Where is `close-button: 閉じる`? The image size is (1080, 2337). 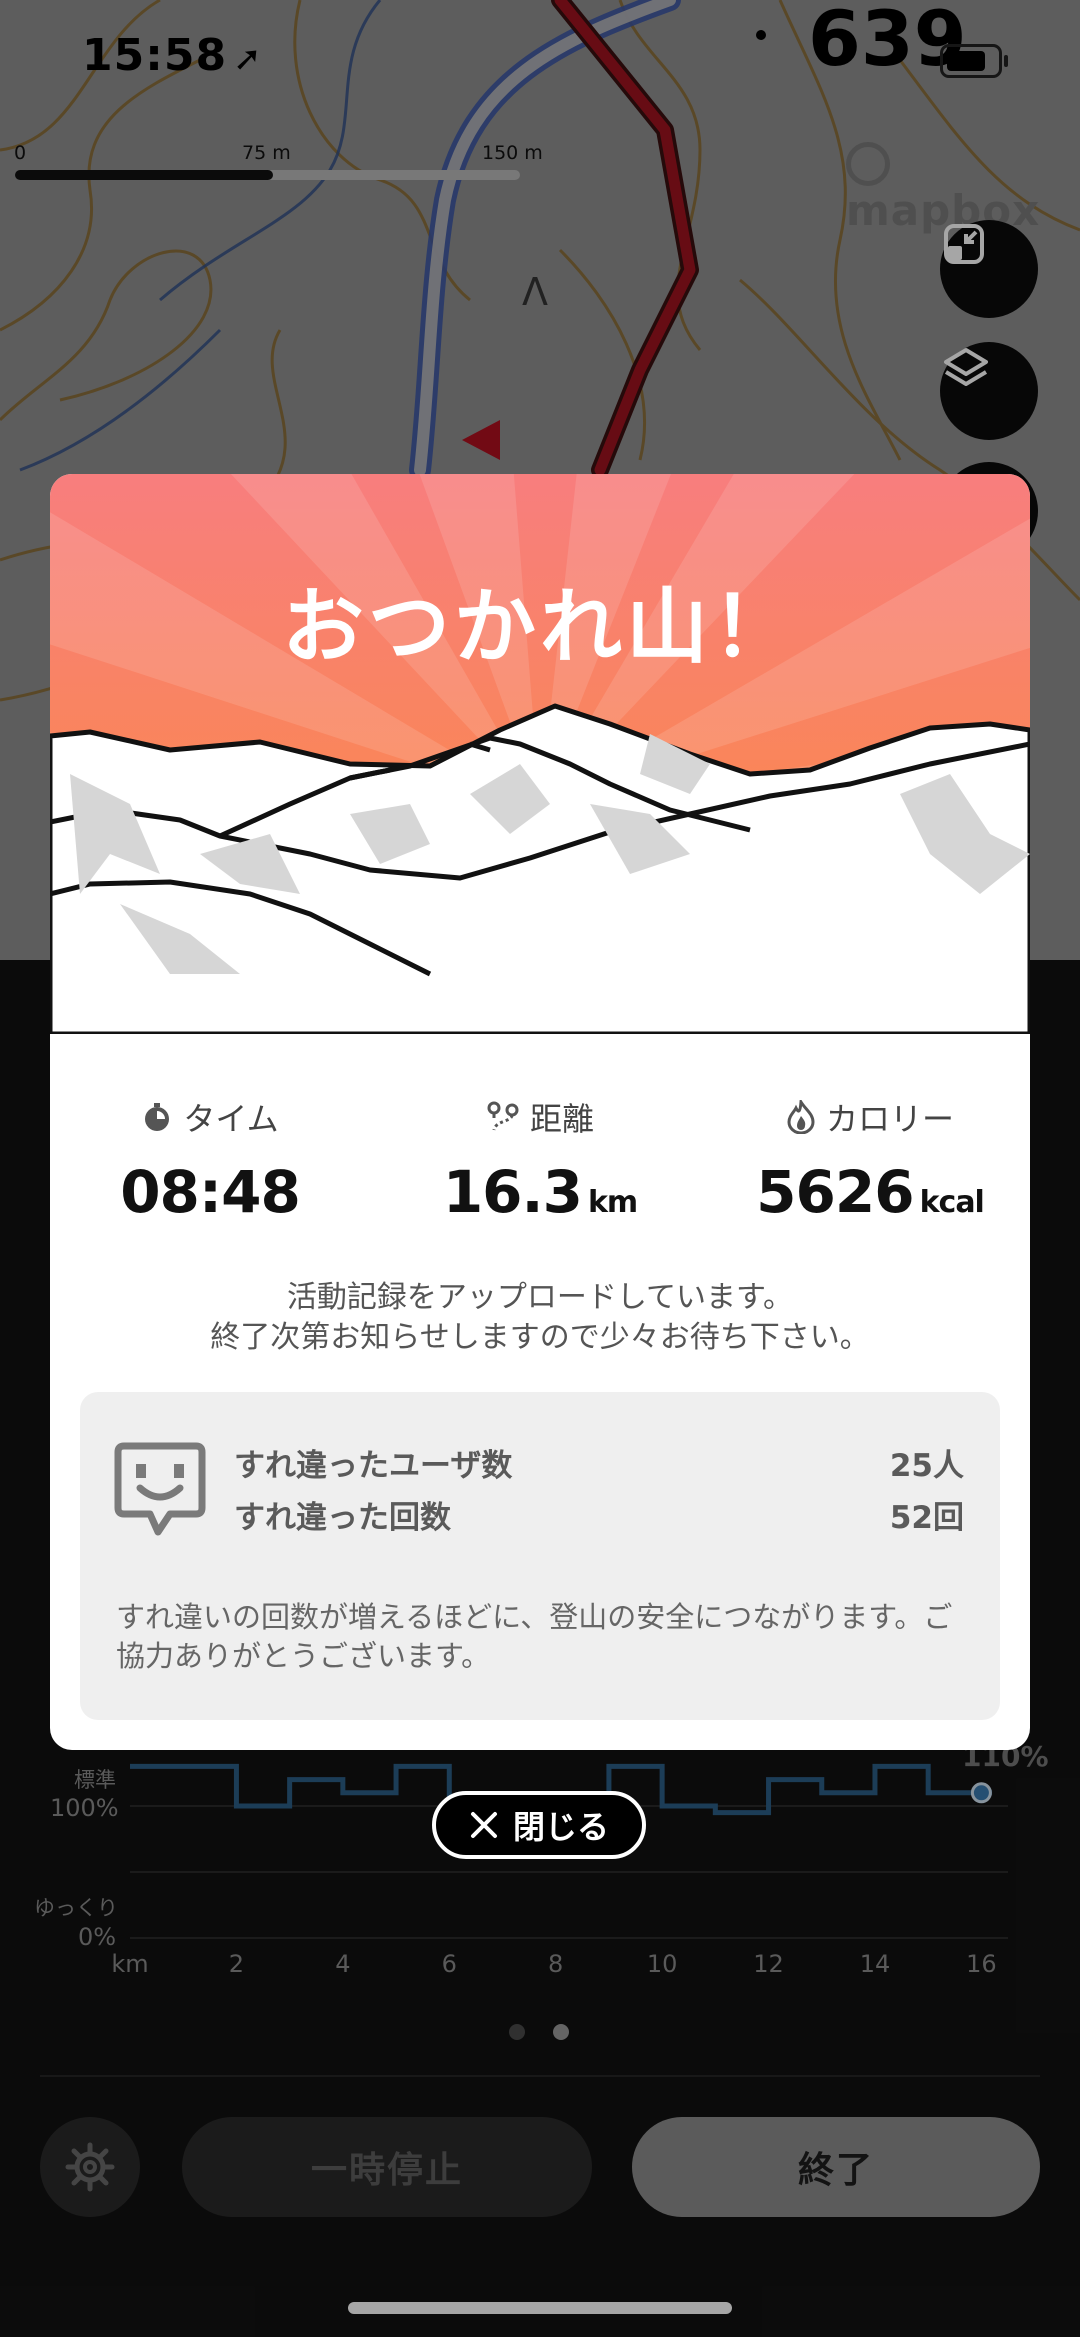 close-button: 閉じる is located at coordinates (539, 1825).